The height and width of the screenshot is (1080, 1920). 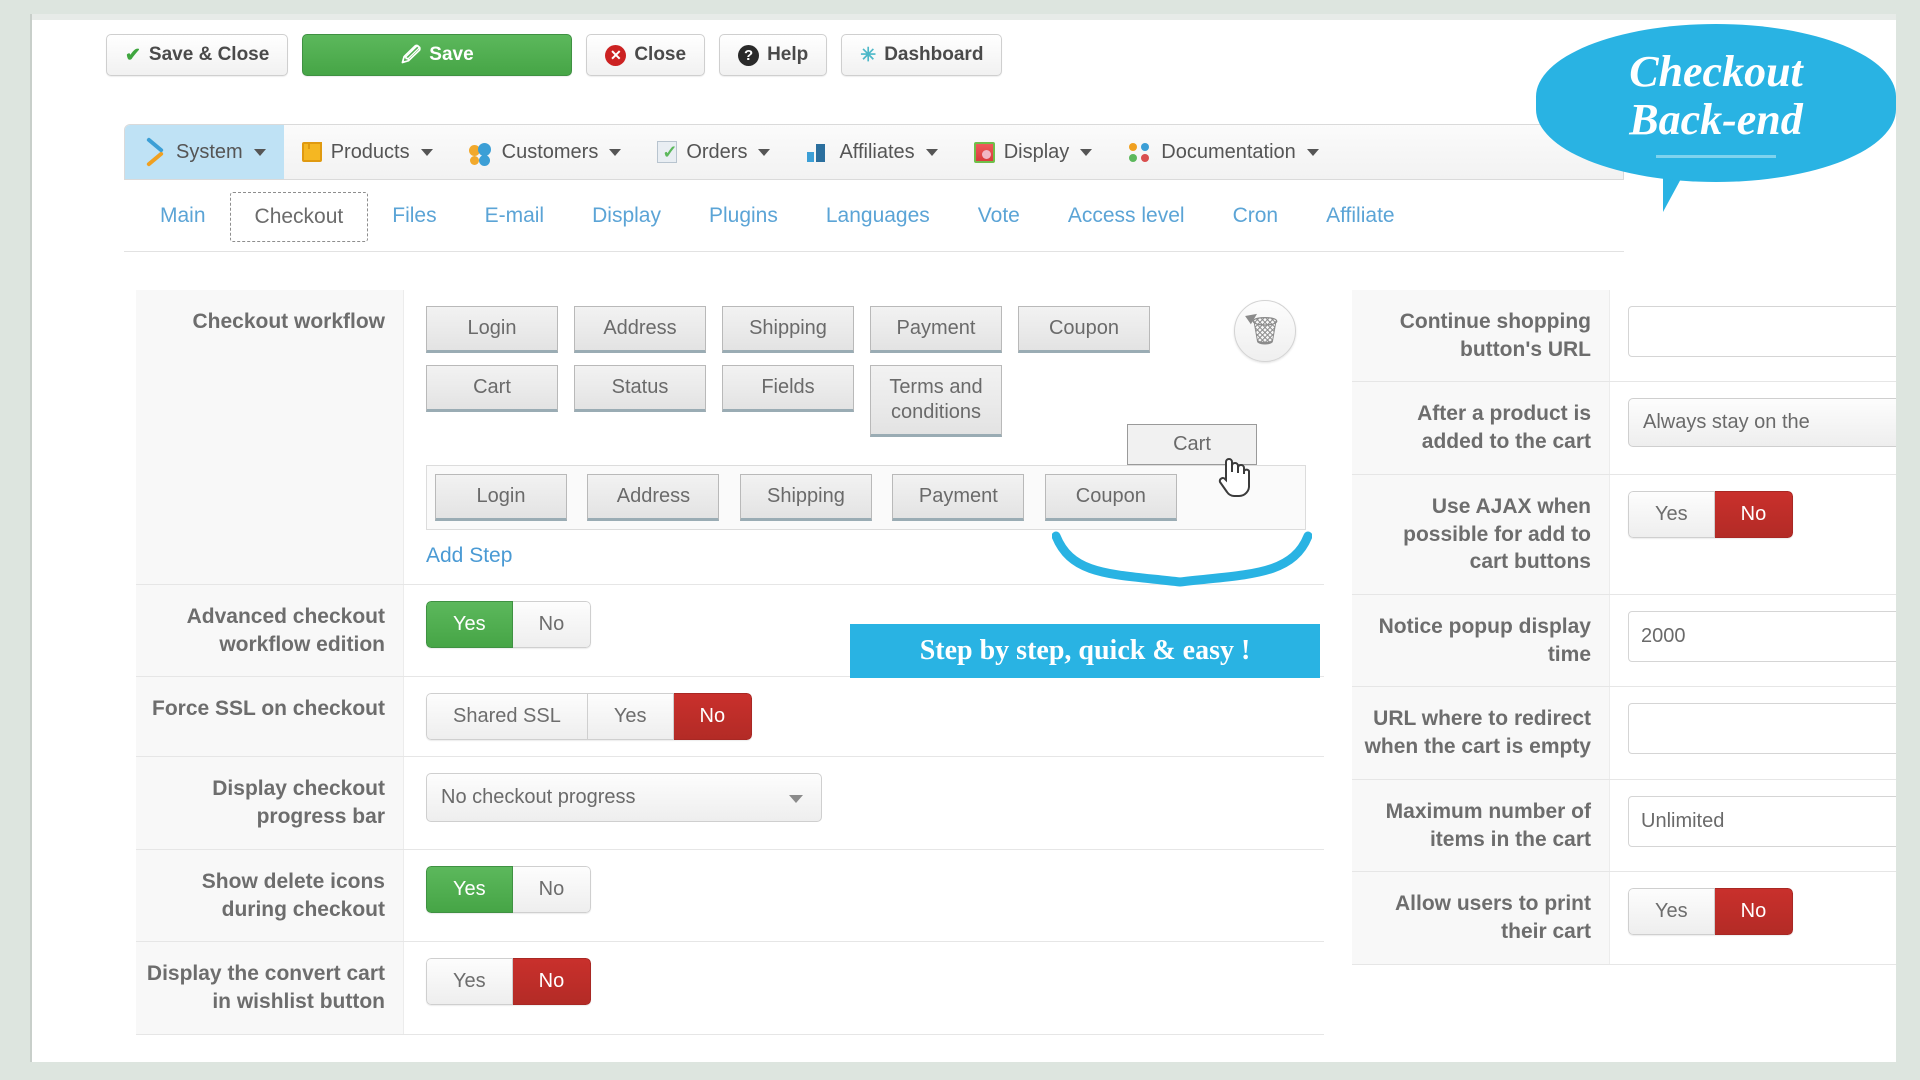 I want to click on select-after-add-to-cart-value: Always stay on the, so click(x=1726, y=422).